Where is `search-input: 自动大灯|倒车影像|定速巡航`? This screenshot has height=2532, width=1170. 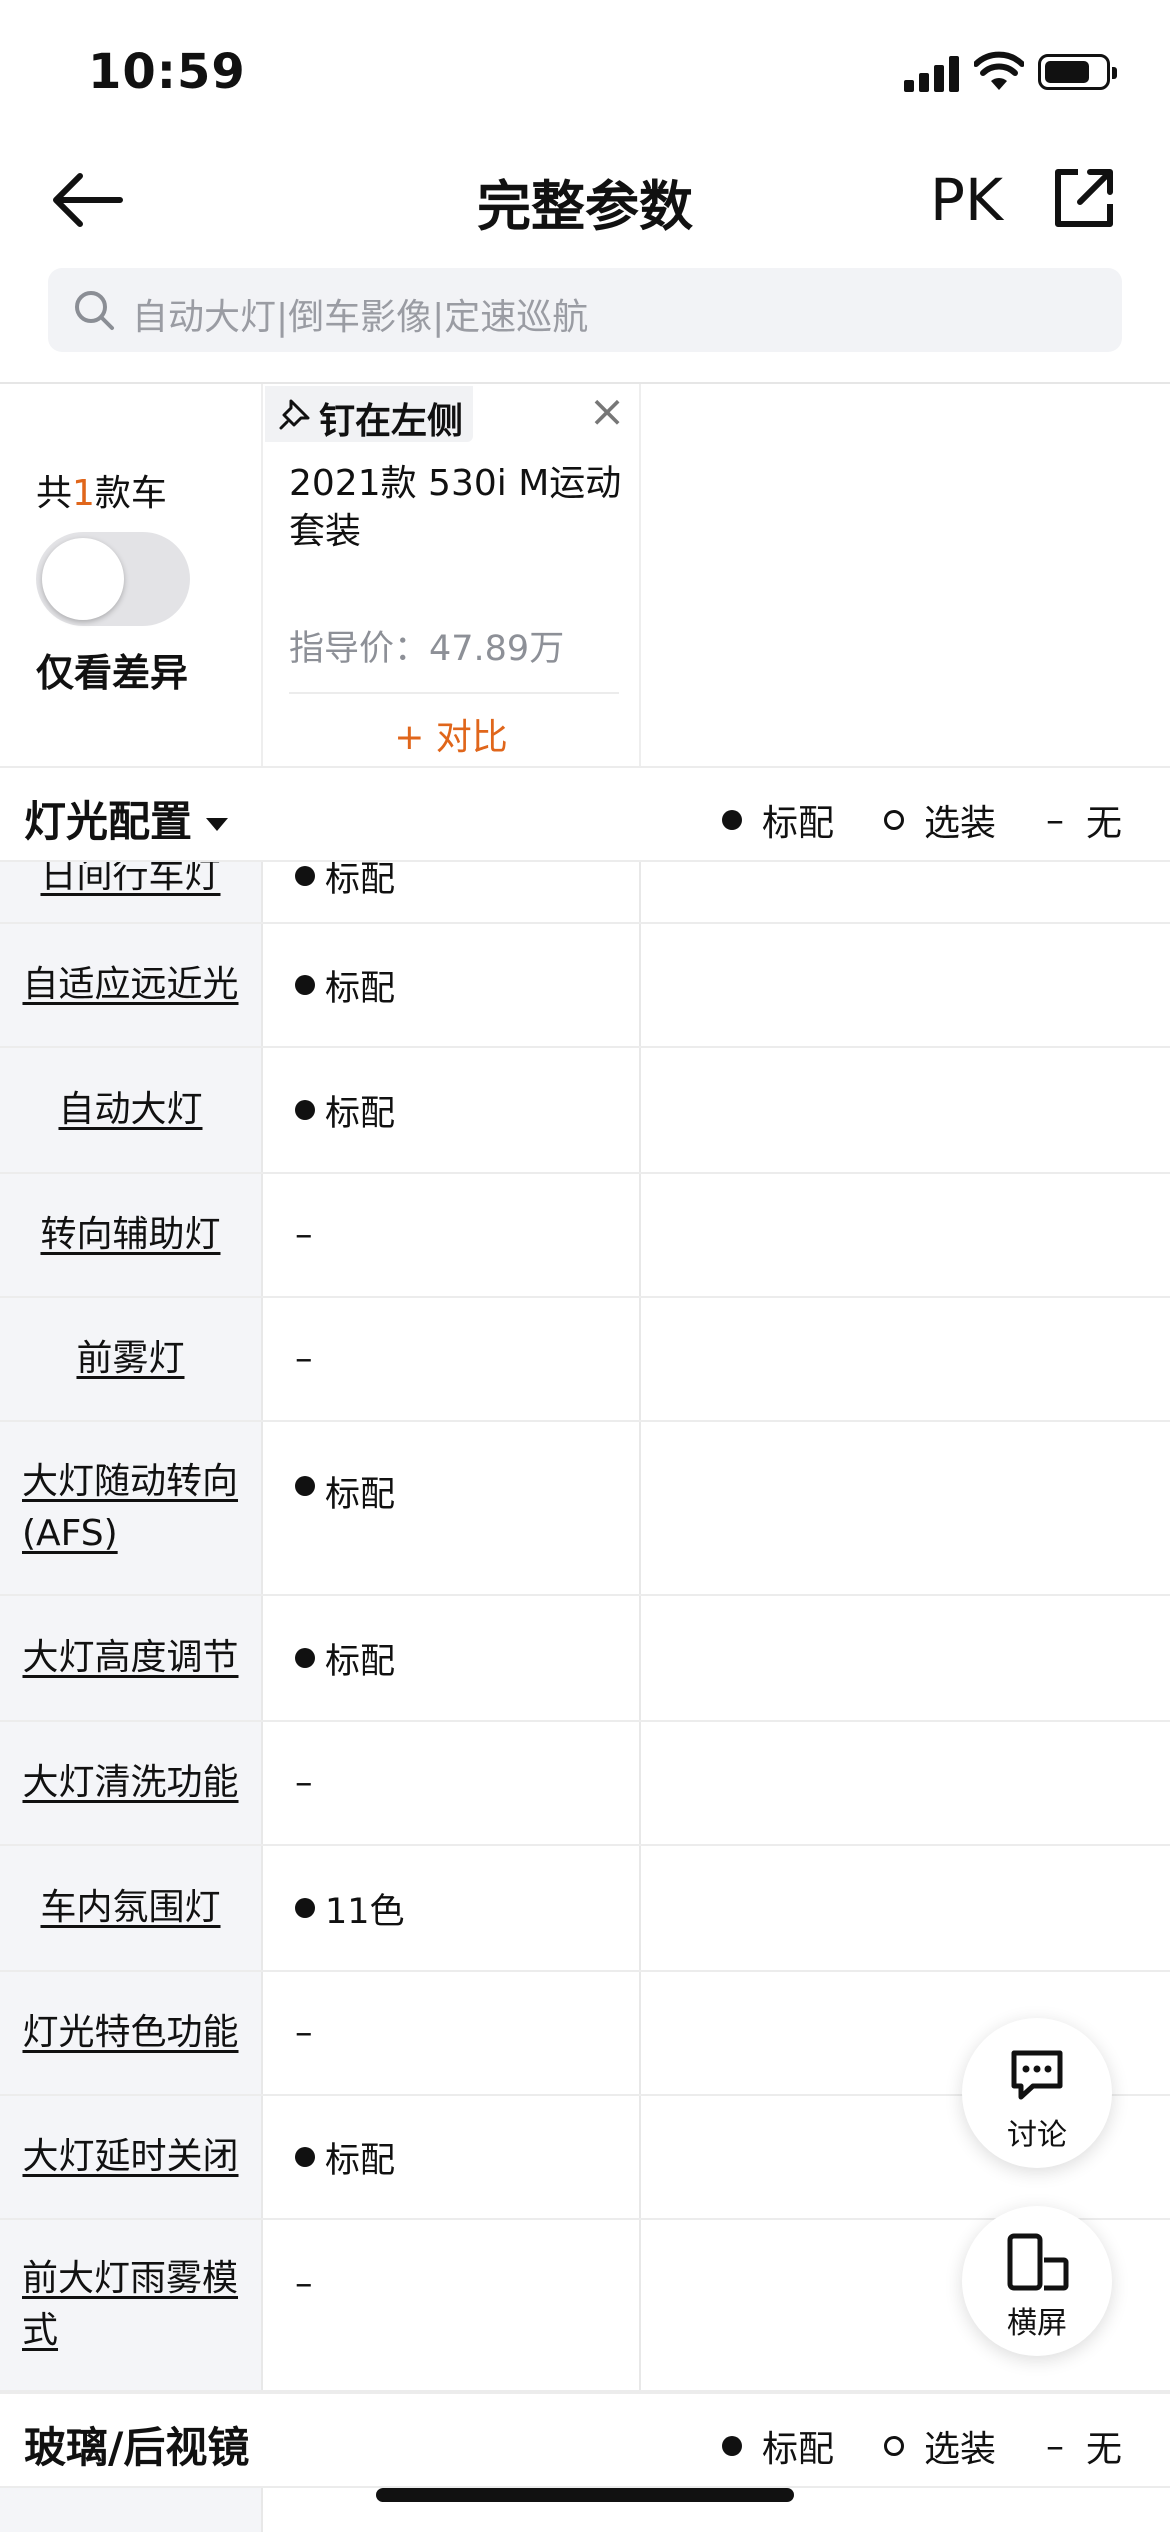 search-input: 自动大灯|倒车影像|定速巡航 is located at coordinates (585, 310).